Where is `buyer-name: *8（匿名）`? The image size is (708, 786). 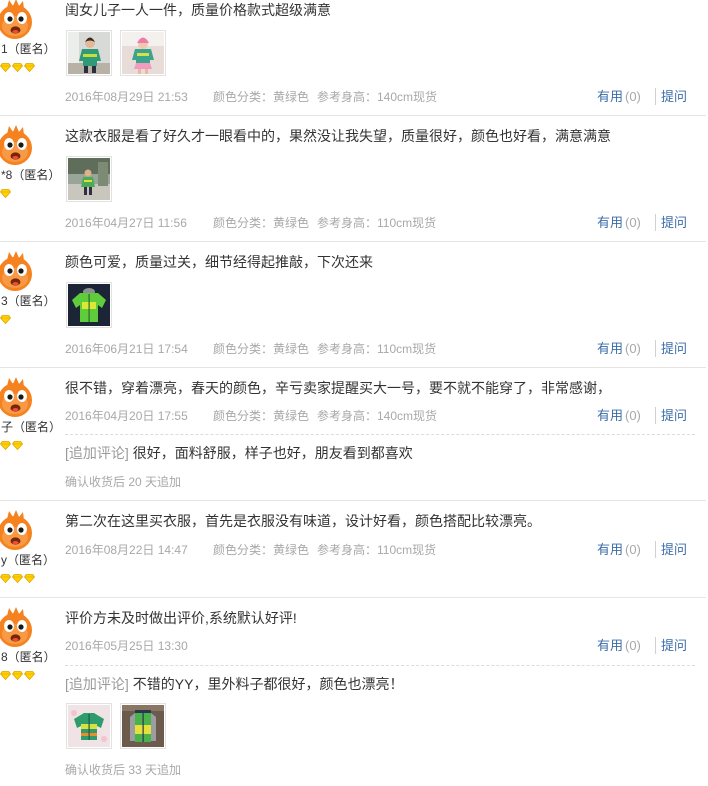
buyer-name: *8（匿名） is located at coordinates (31, 175).